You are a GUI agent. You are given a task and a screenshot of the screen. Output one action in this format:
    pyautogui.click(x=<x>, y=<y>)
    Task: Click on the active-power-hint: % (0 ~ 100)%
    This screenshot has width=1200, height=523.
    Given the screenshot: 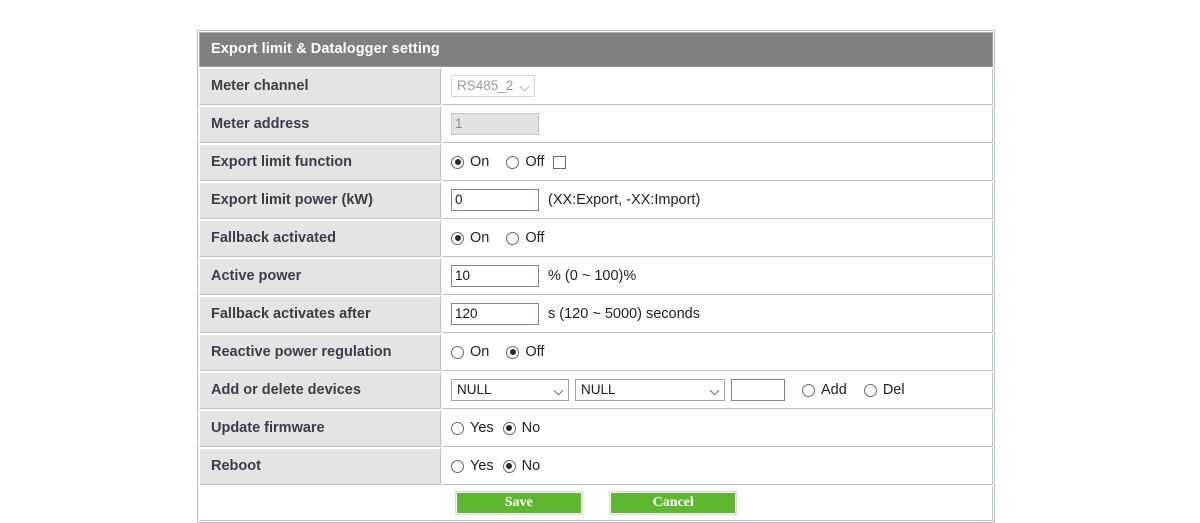 What is the action you would take?
    pyautogui.click(x=592, y=276)
    